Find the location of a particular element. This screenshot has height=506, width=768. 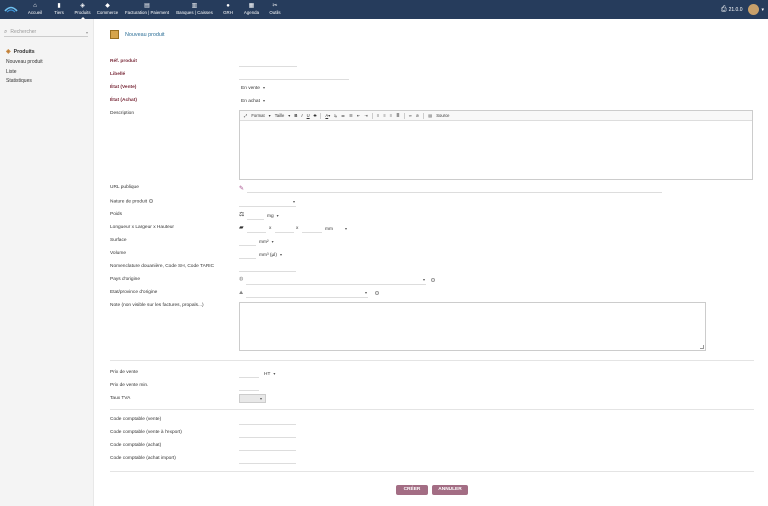

tva-label: Taux TVA is located at coordinates (120, 398).